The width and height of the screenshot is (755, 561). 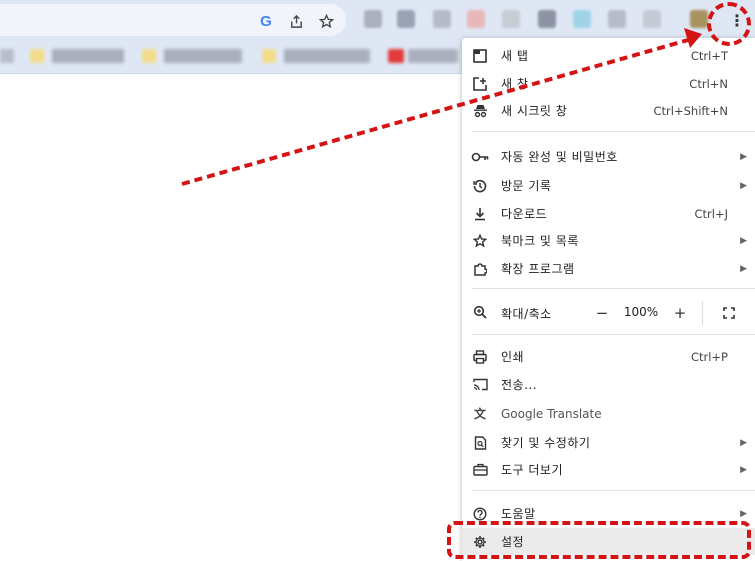 What do you see at coordinates (608, 110) in the screenshot?
I see `menu-item-incognito: 새 시크릿 창 Ctrl+Shift+N` at bounding box center [608, 110].